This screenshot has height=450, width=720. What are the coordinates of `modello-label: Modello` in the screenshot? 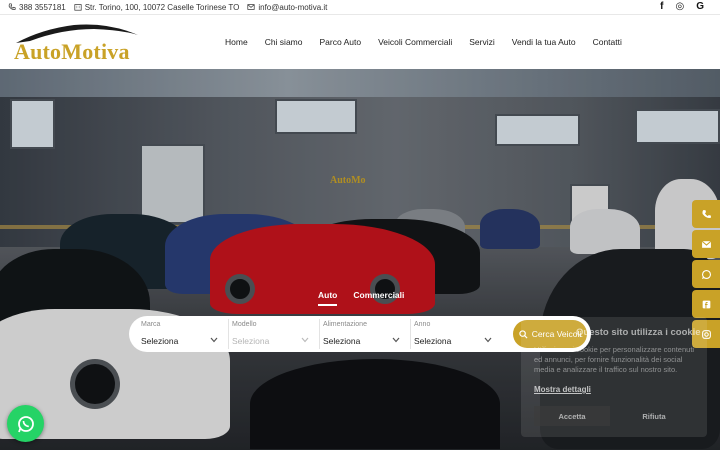 It's located at (244, 324).